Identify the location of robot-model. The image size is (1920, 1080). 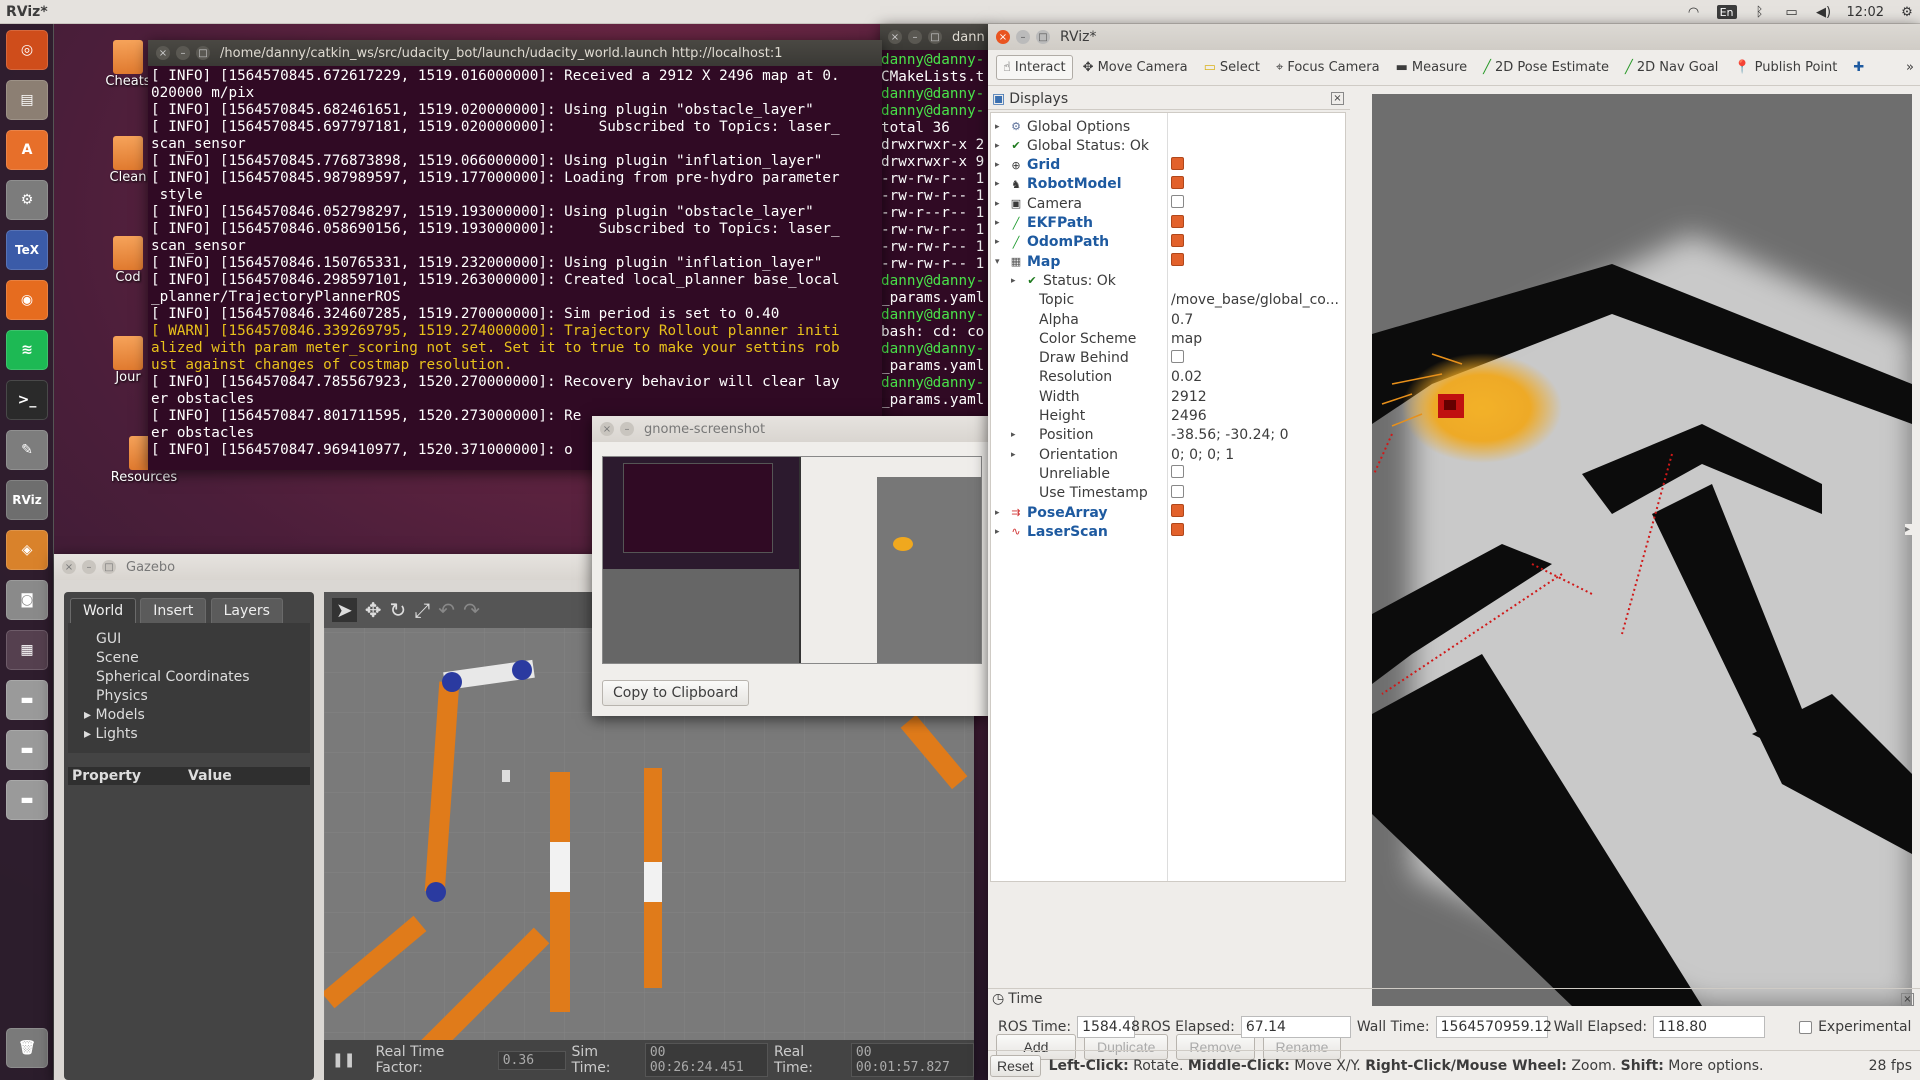
(506, 776).